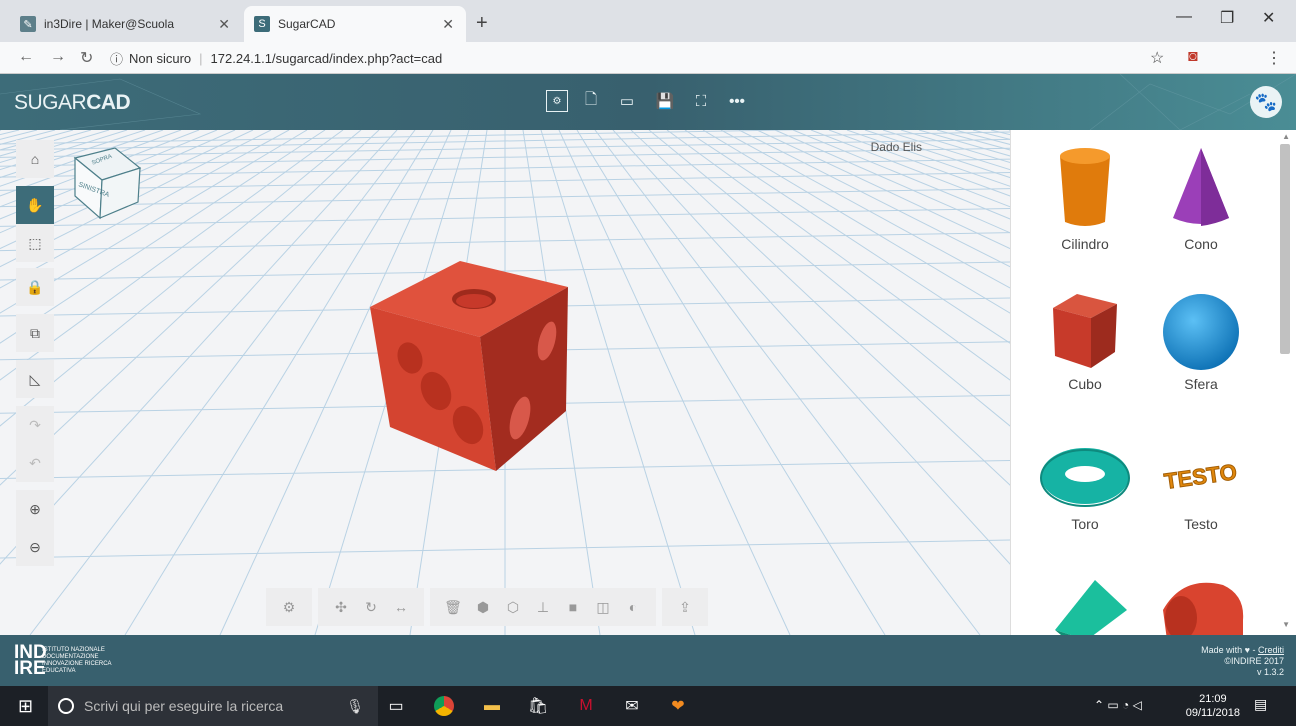 The height and width of the screenshot is (726, 1296). Describe the element at coordinates (341, 607) in the screenshot. I see `move-icon: ✣` at that location.